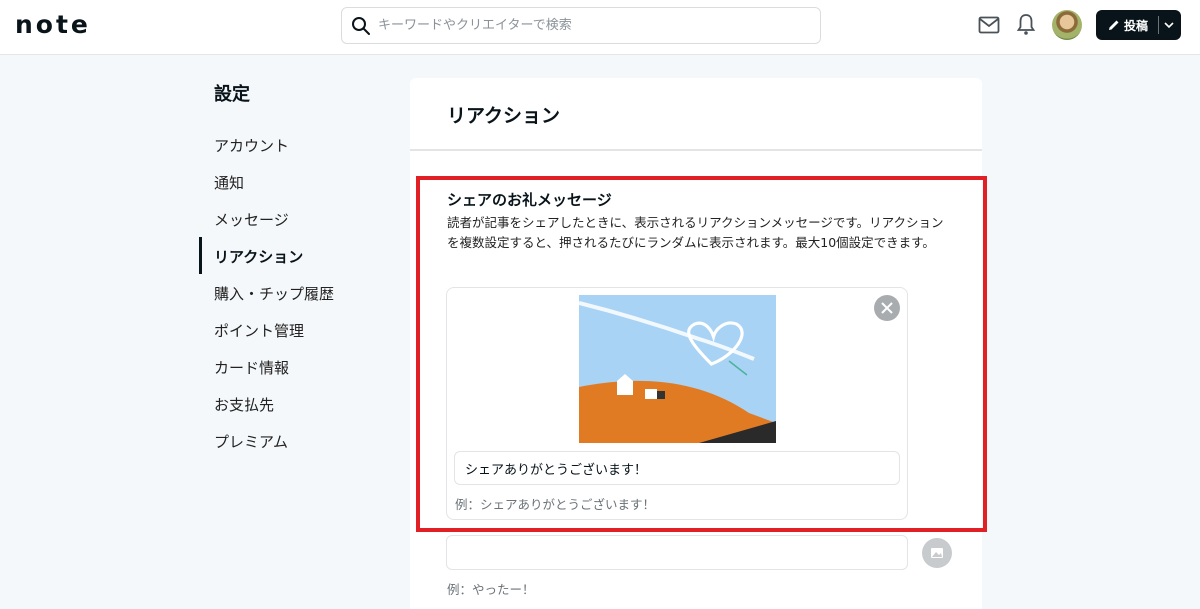 This screenshot has height=609, width=1200. I want to click on top-header: note 投稿, so click(600, 27).